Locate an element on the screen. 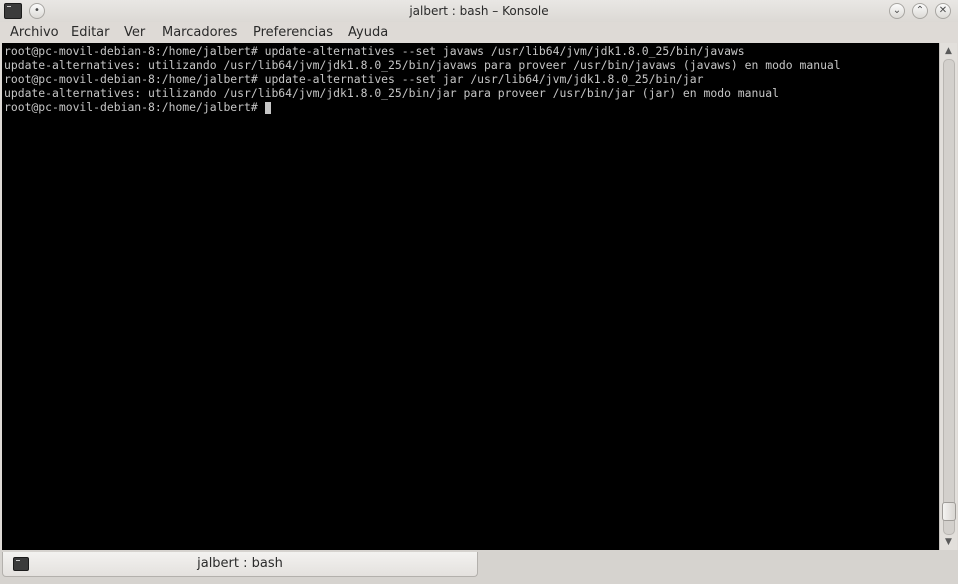  menu-archivo: Archivo is located at coordinates (34, 32).